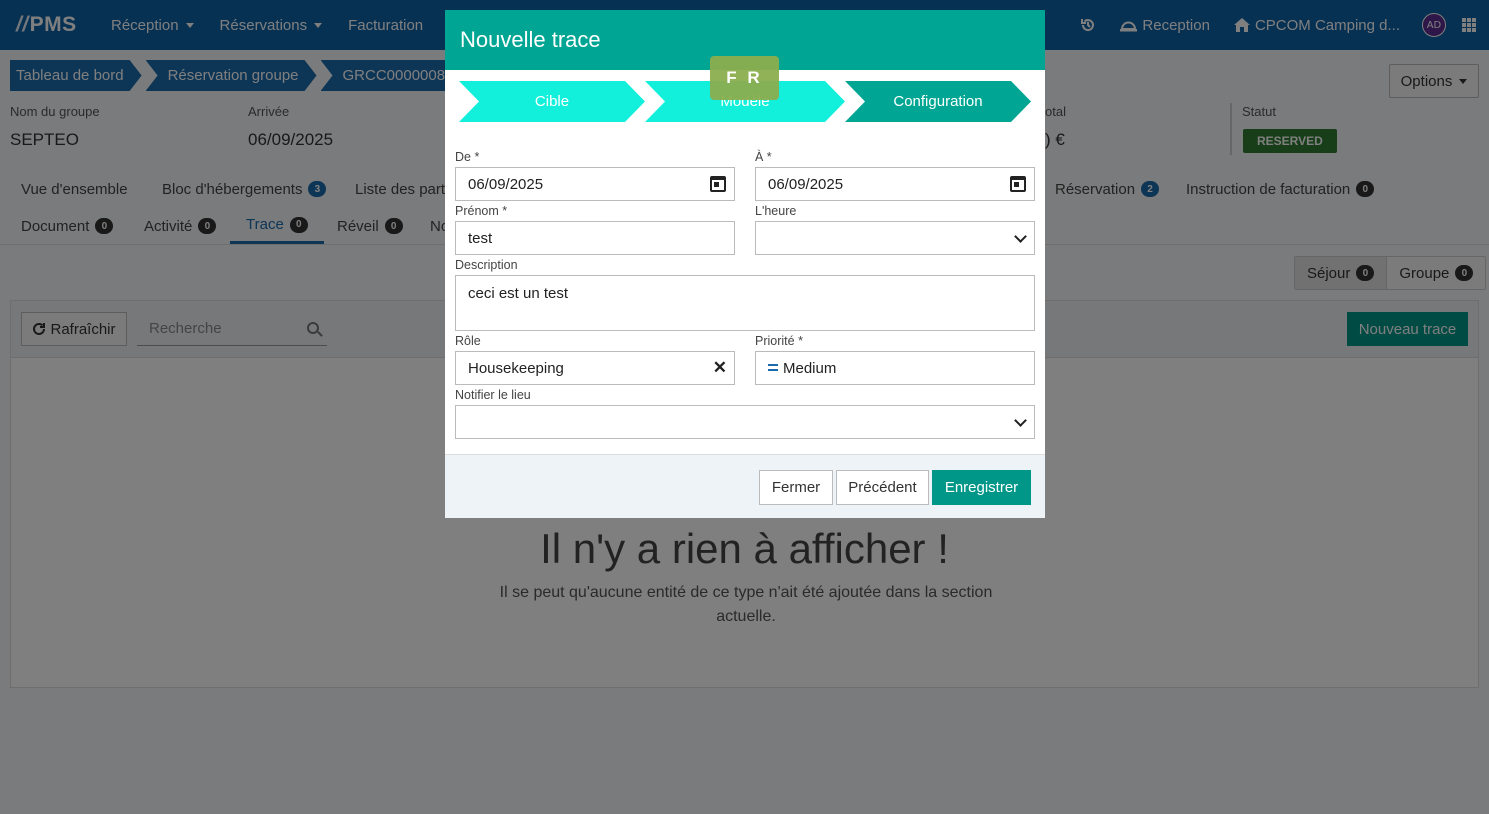  What do you see at coordinates (744, 78) in the screenshot?
I see `language-badge: F R` at bounding box center [744, 78].